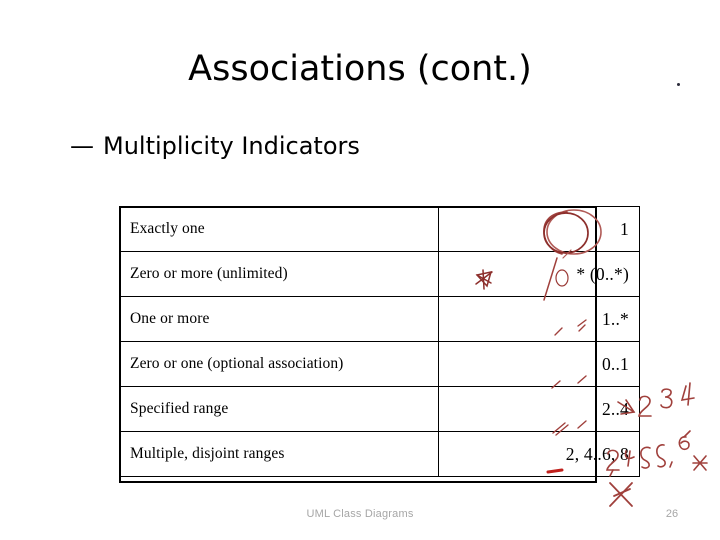  Describe the element at coordinates (360, 69) in the screenshot. I see `page-title: Associations (cont.)` at that location.